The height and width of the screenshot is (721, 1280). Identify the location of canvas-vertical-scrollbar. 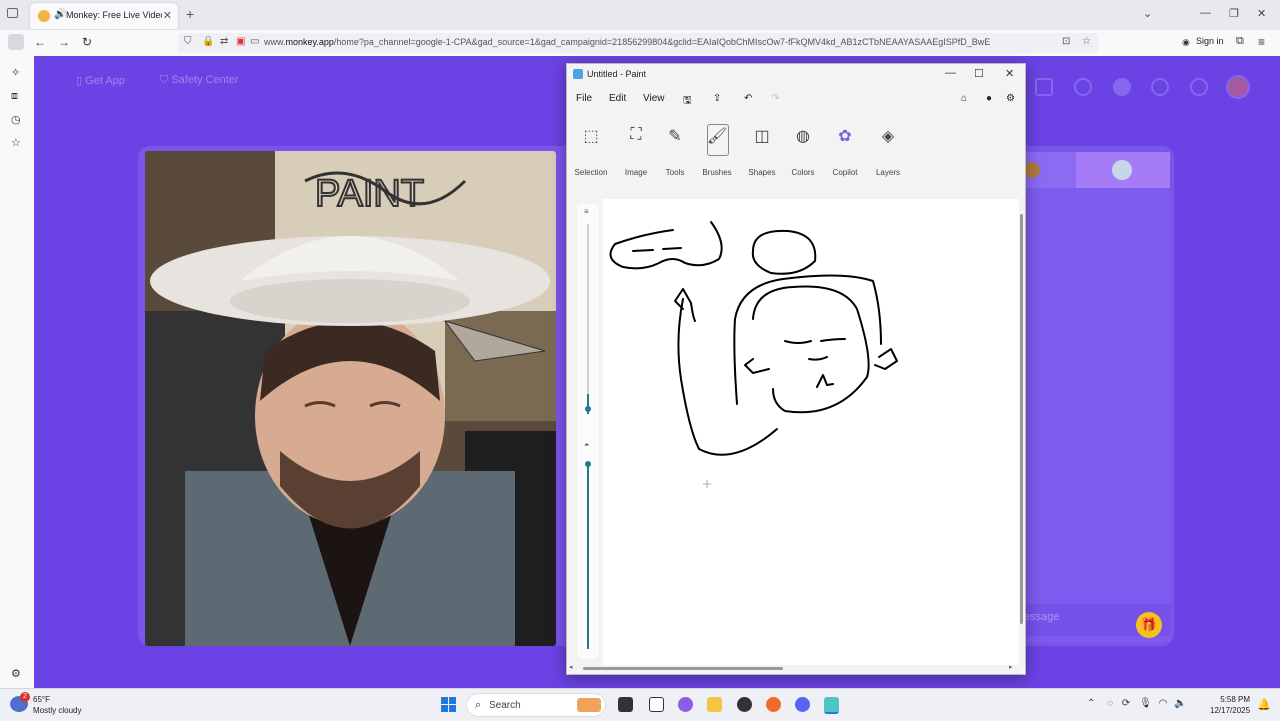
(1021, 419).